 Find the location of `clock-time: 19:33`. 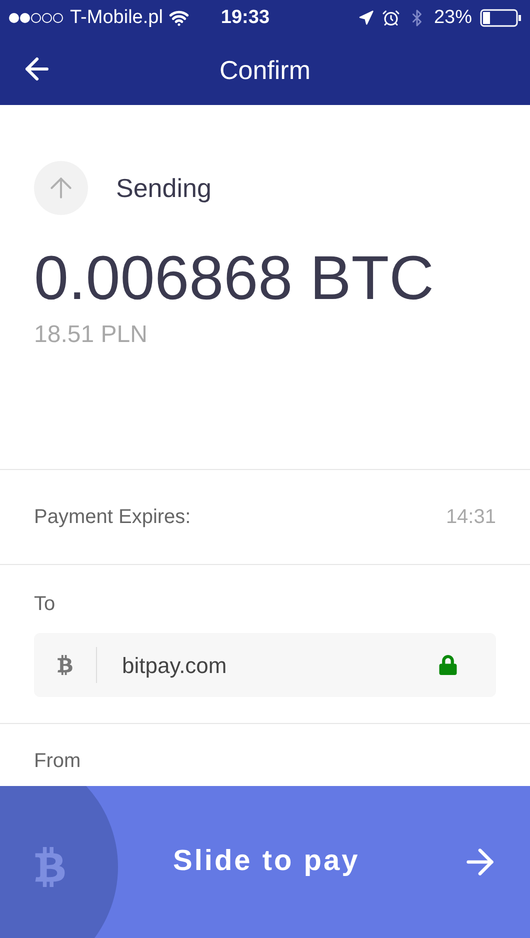

clock-time: 19:33 is located at coordinates (245, 18).